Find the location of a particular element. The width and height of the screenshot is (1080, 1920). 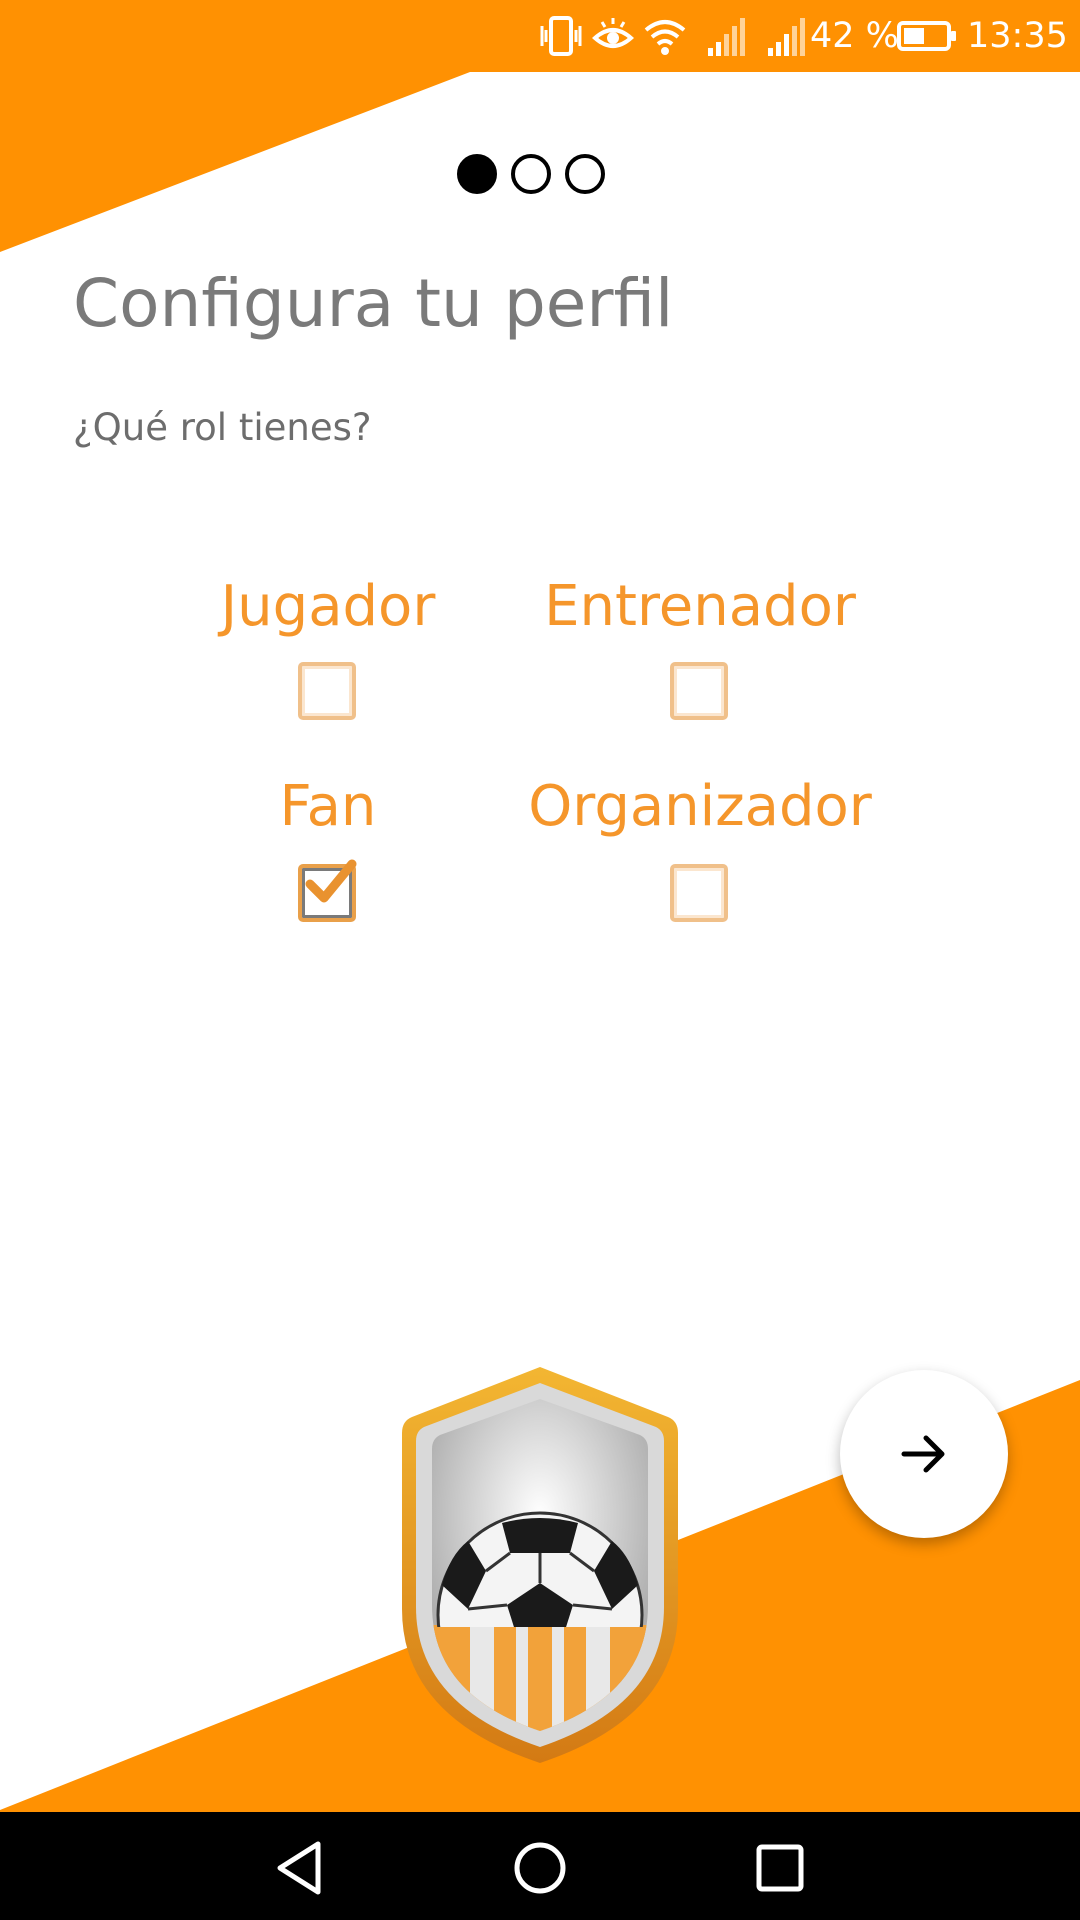

role-checkbox-entrenador is located at coordinates (699, 691).